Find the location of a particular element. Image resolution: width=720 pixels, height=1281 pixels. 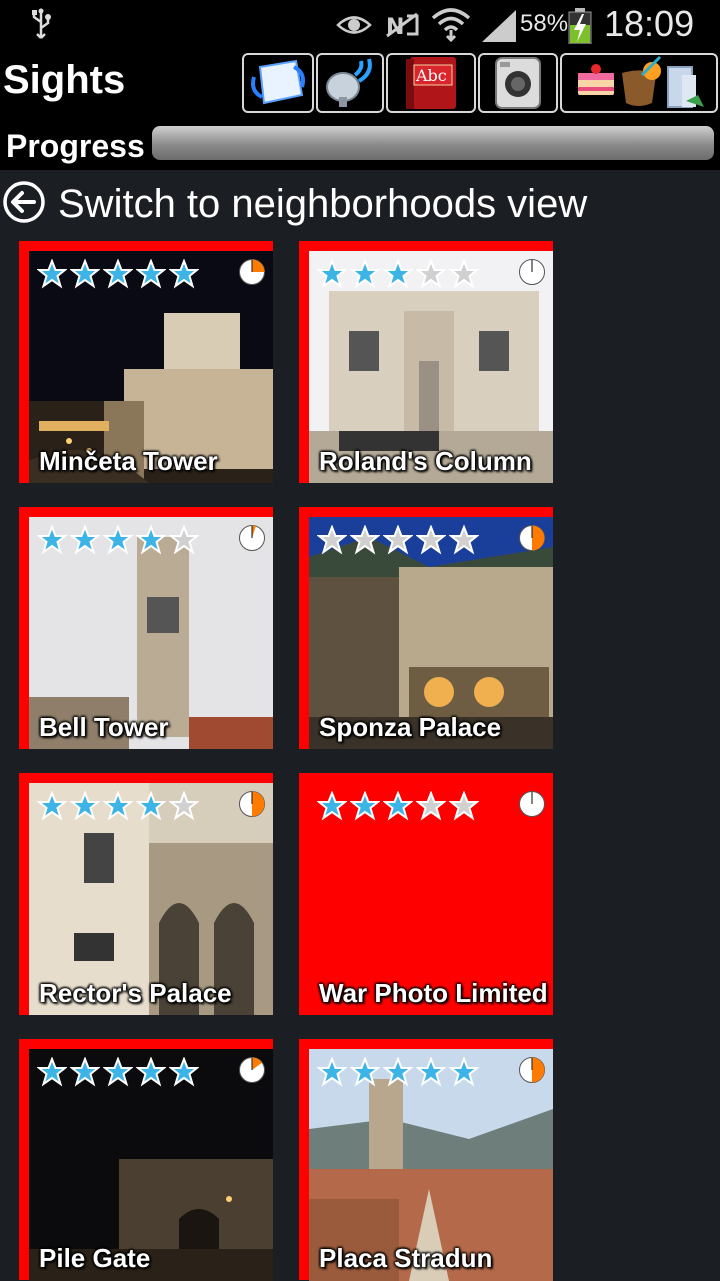

audio-guide-button is located at coordinates (350, 83).